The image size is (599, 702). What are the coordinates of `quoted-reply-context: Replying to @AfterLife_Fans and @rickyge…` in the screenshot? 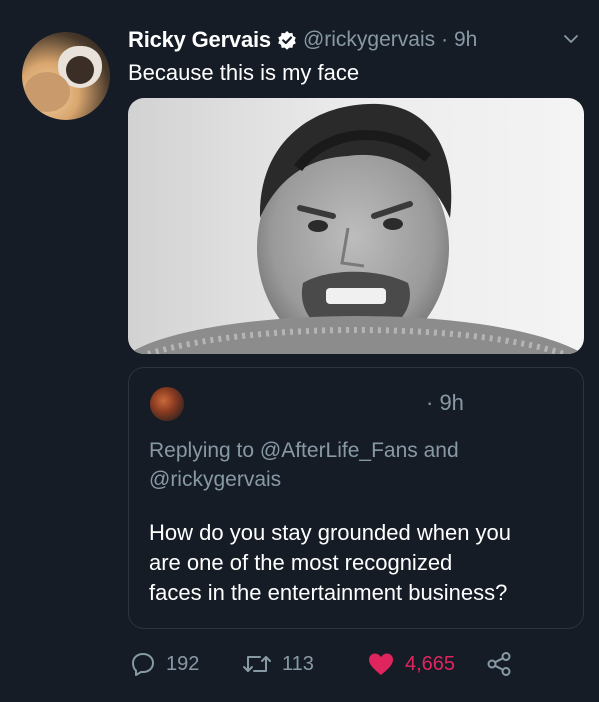 It's located at (359, 465).